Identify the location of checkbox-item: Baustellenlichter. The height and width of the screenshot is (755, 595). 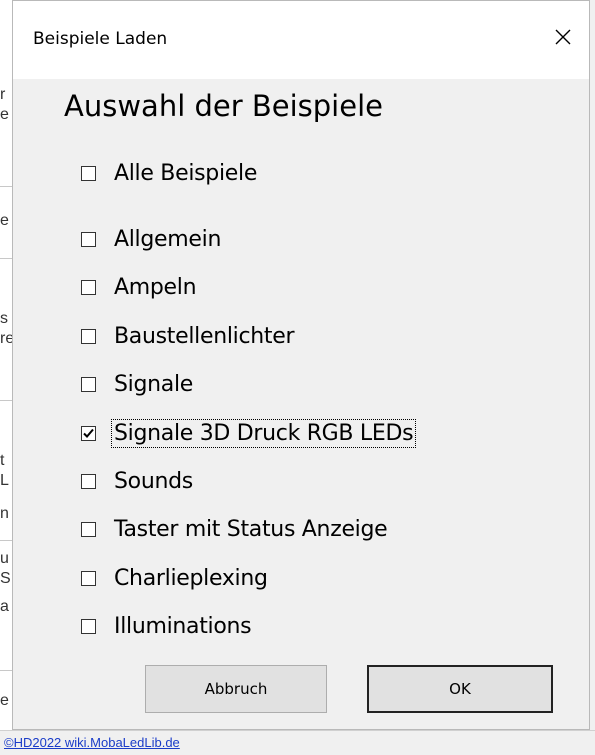
(188, 336).